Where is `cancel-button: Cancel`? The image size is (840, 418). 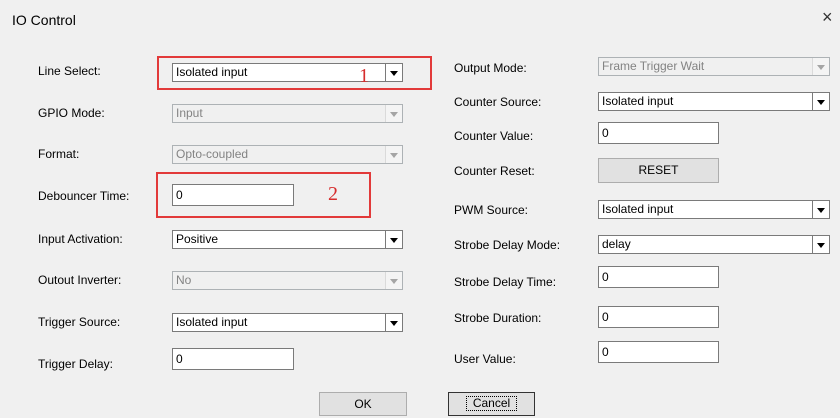
cancel-button: Cancel is located at coordinates (491, 404).